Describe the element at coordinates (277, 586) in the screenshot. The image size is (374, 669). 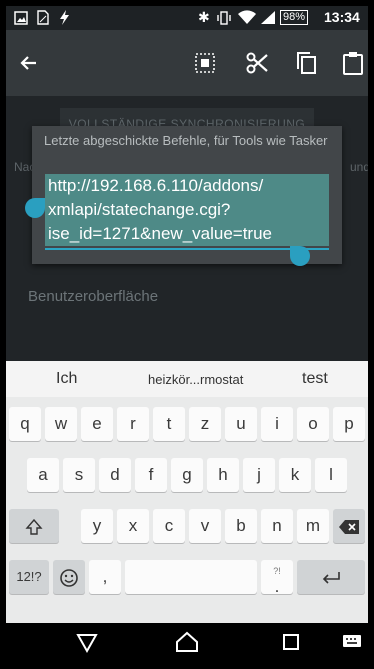
I see `period-key-label: .` at that location.